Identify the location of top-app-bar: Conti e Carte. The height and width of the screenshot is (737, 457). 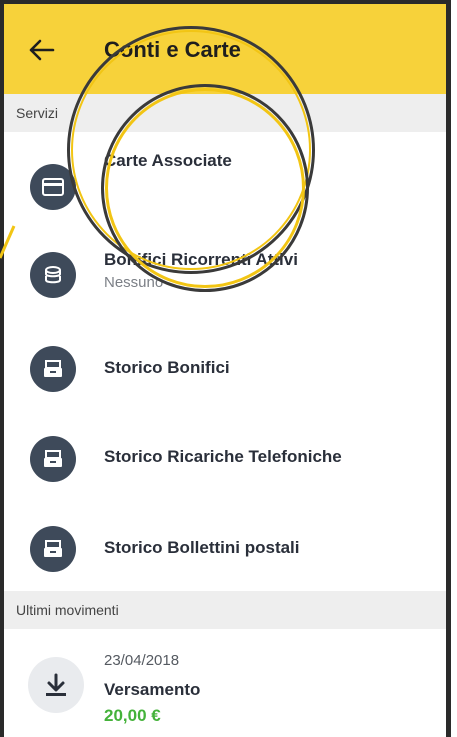
(225, 49).